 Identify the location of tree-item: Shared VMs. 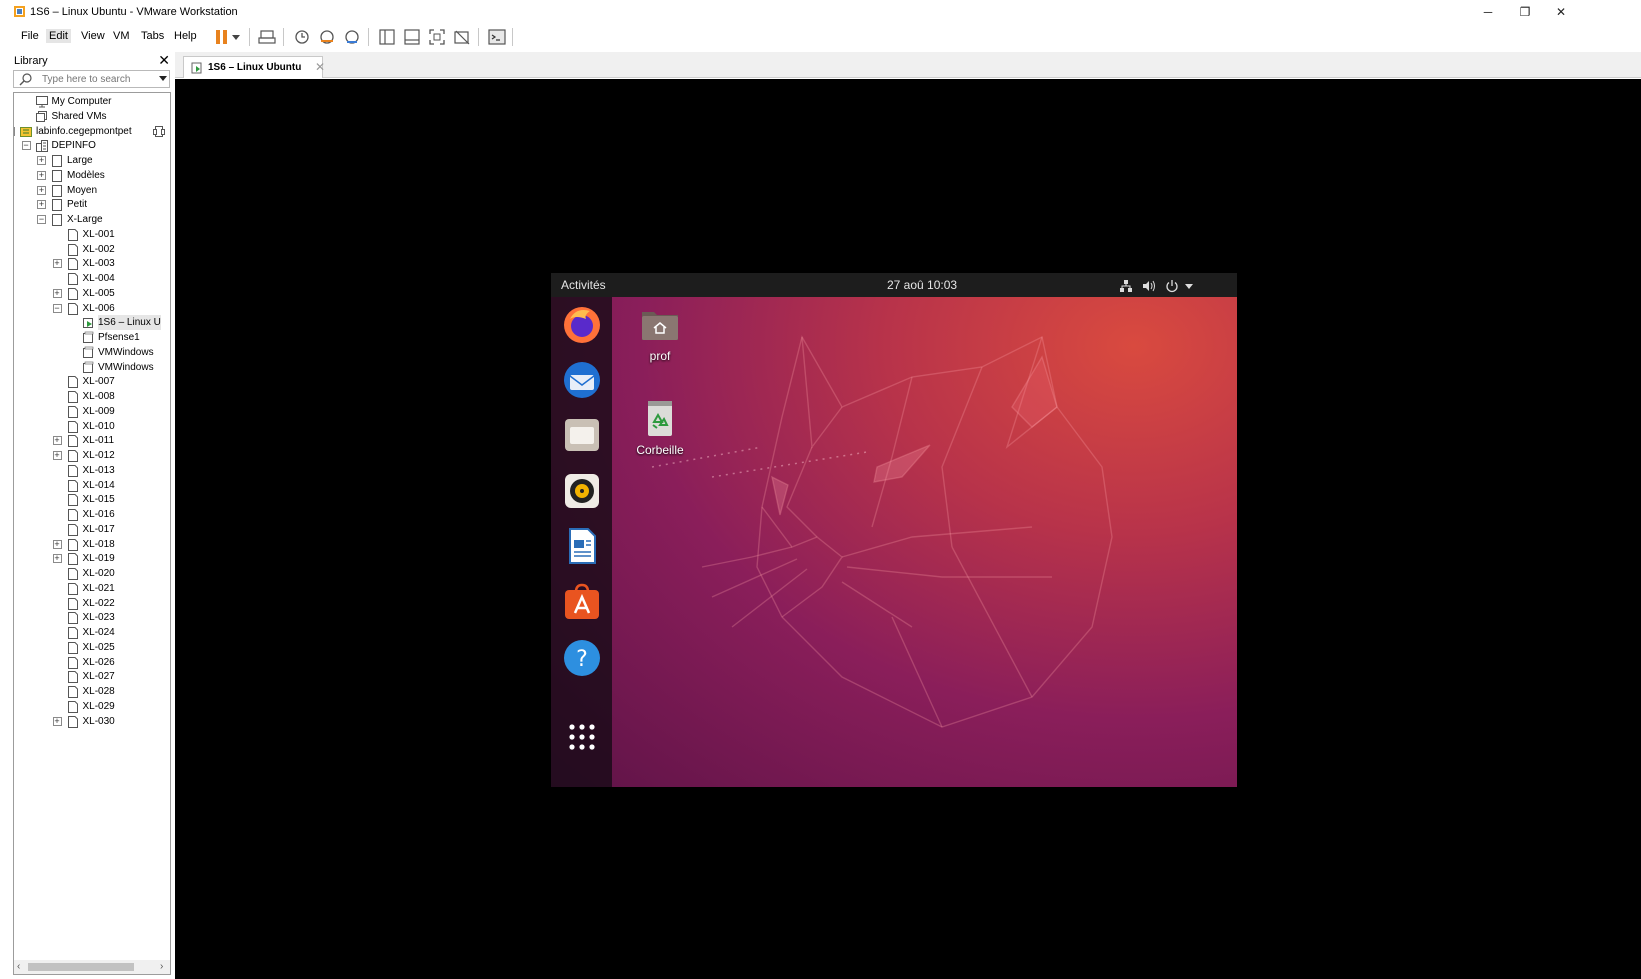
(92, 116).